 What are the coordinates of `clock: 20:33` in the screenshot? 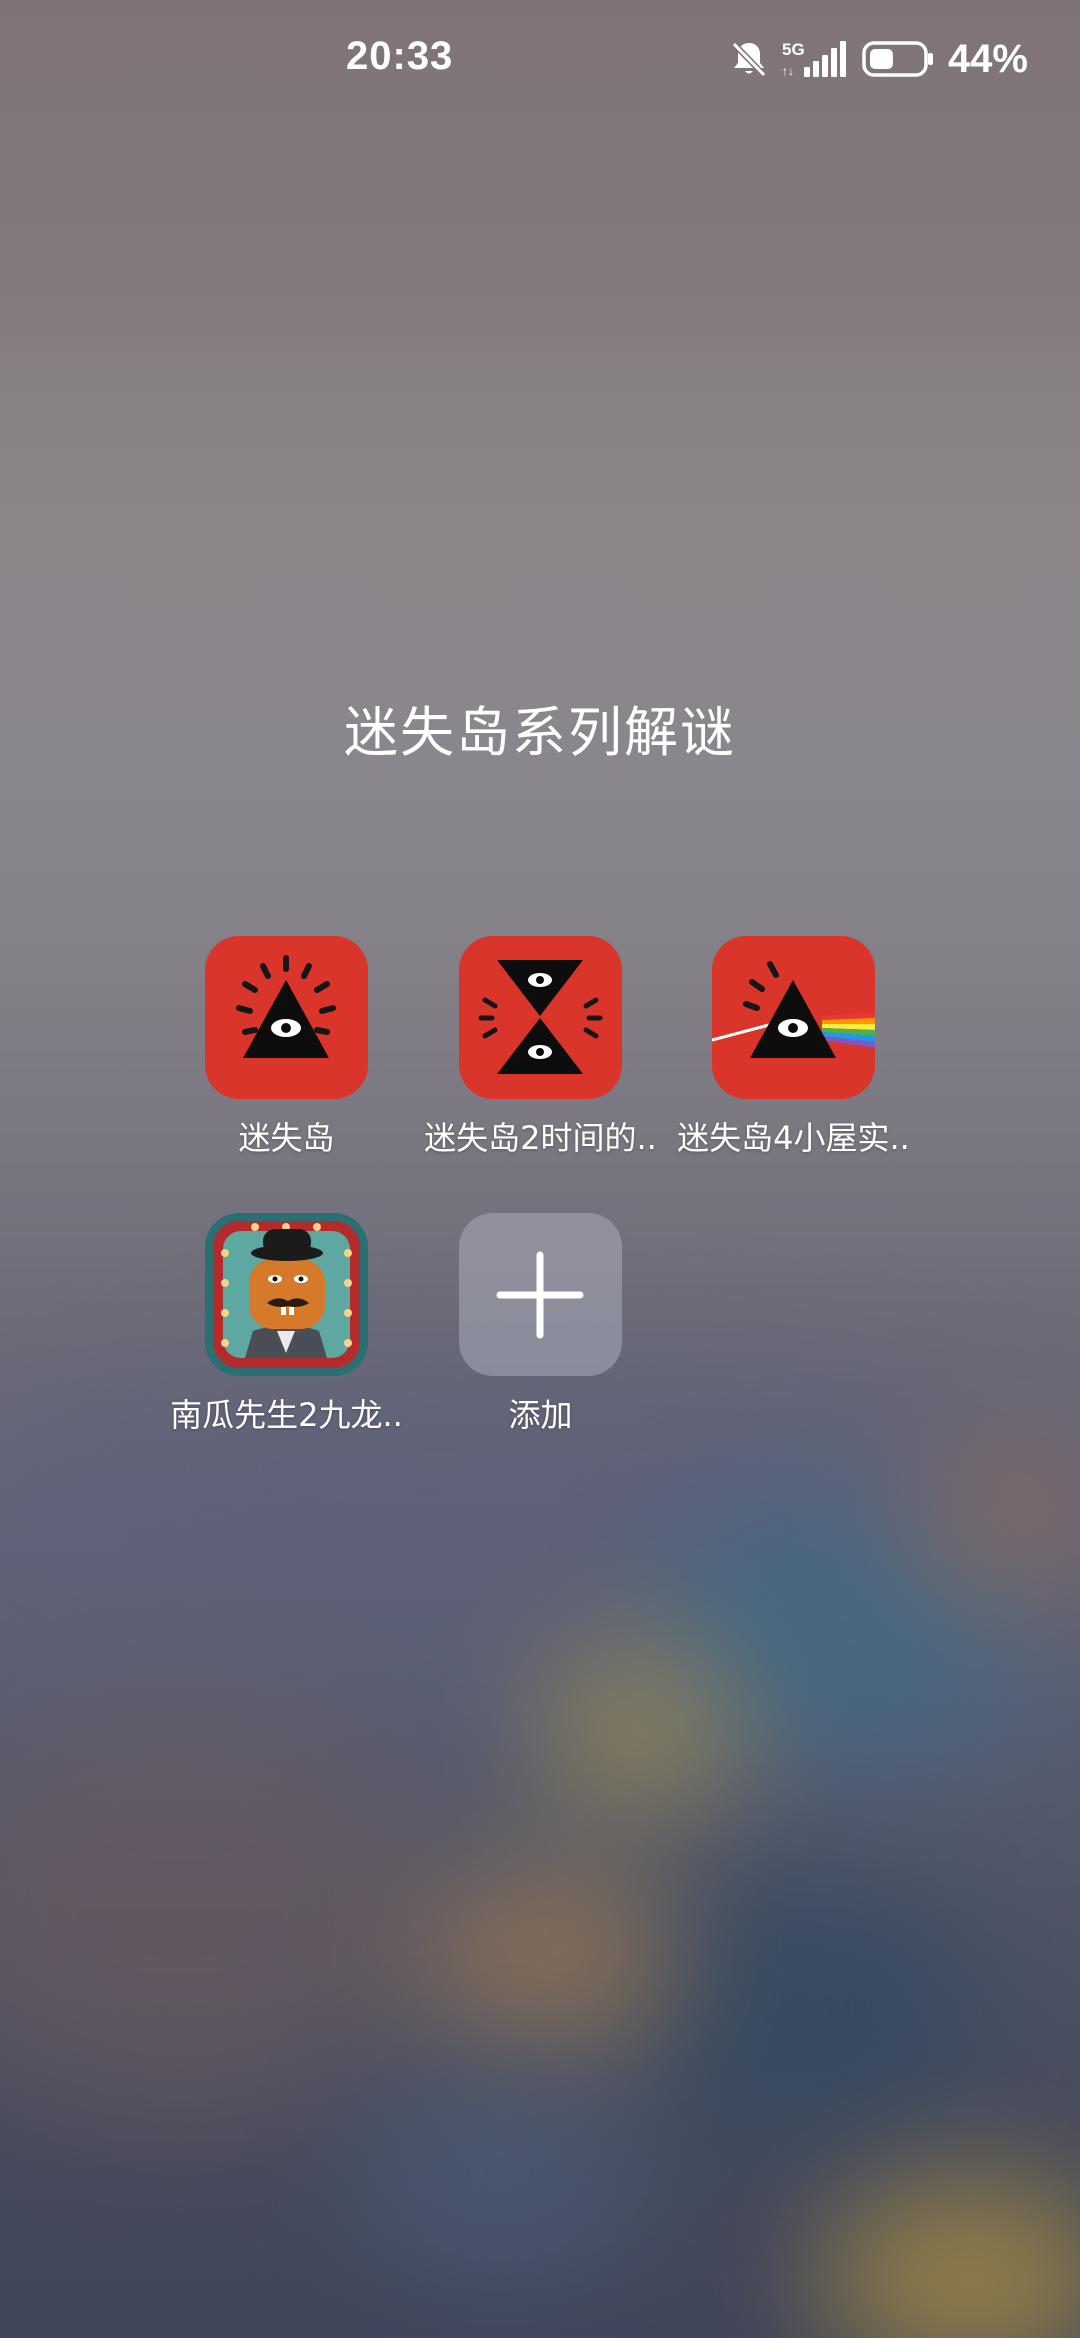 It's located at (400, 56).